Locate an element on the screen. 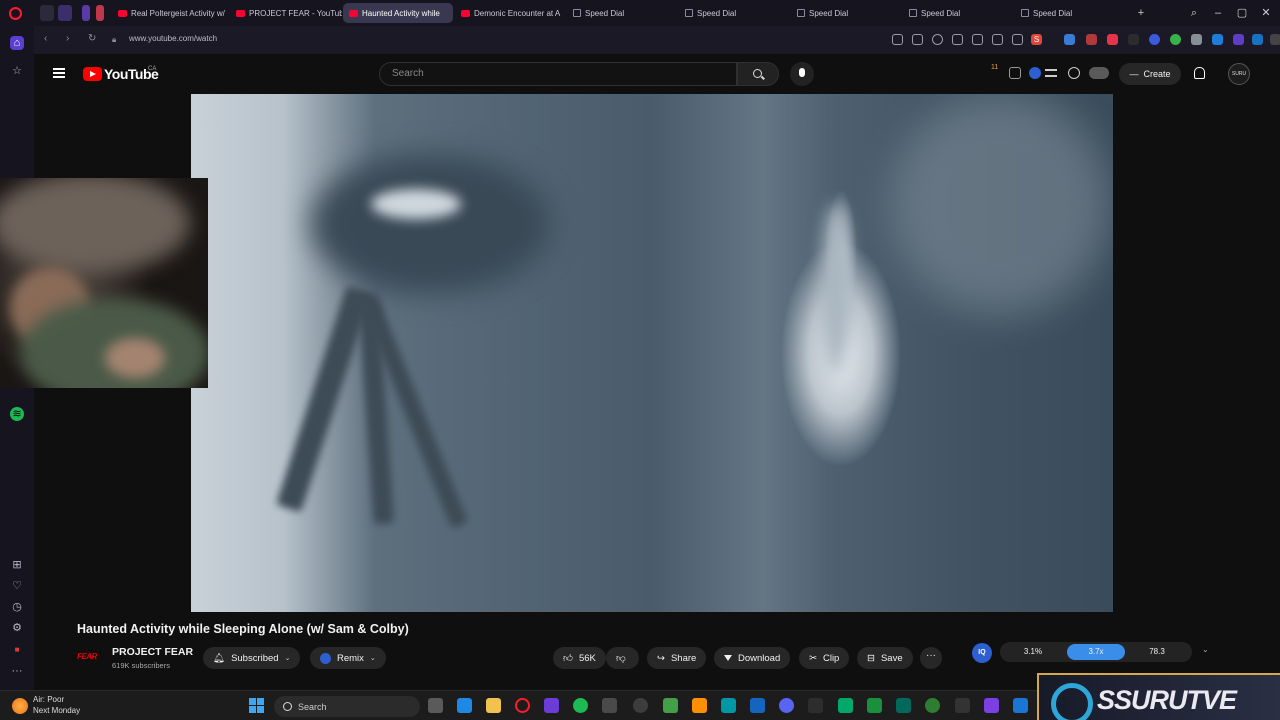 This screenshot has height=720, width=1280. tabs-icon: ⊞ is located at coordinates (17, 565).